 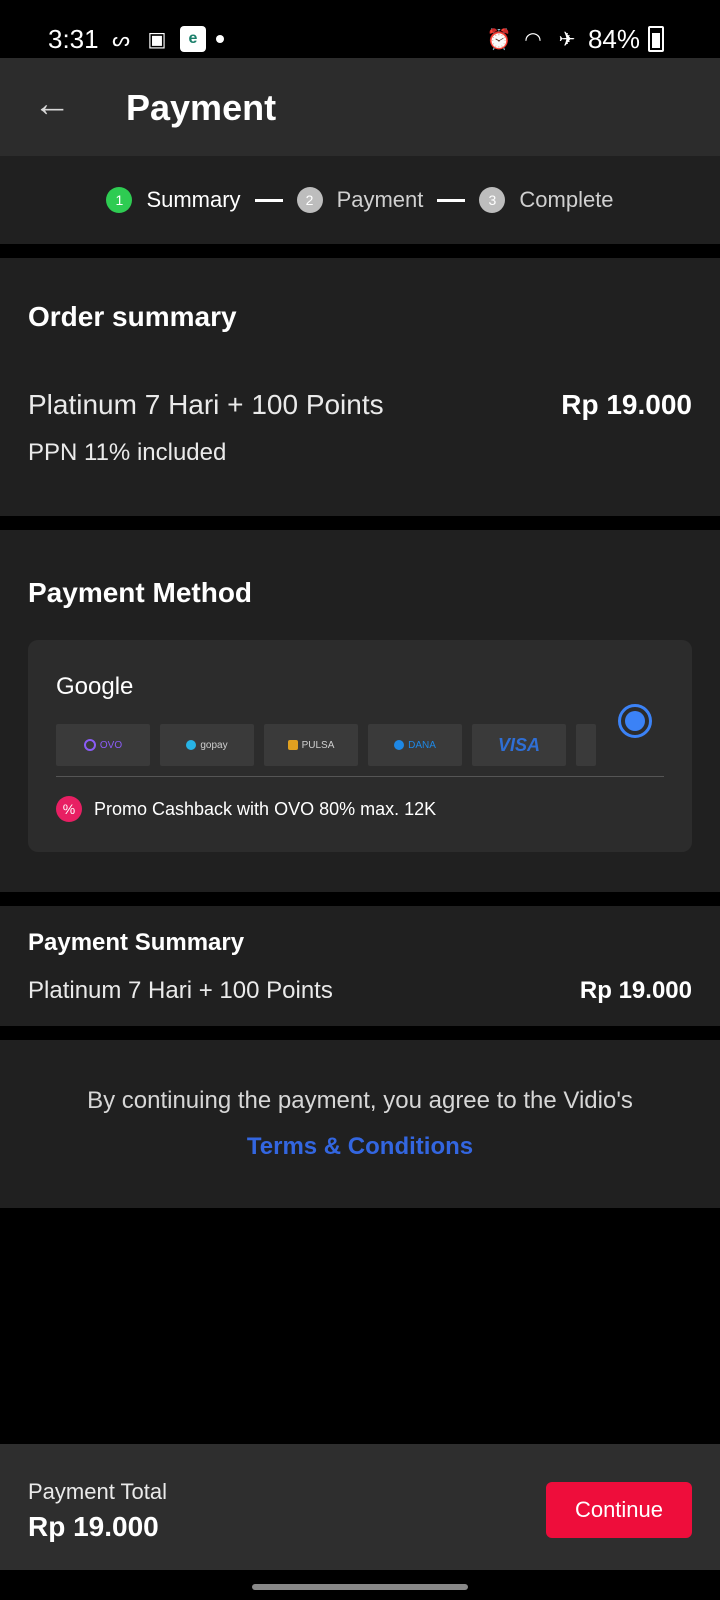 I want to click on alarm-icon: ⏰, so click(x=499, y=39).